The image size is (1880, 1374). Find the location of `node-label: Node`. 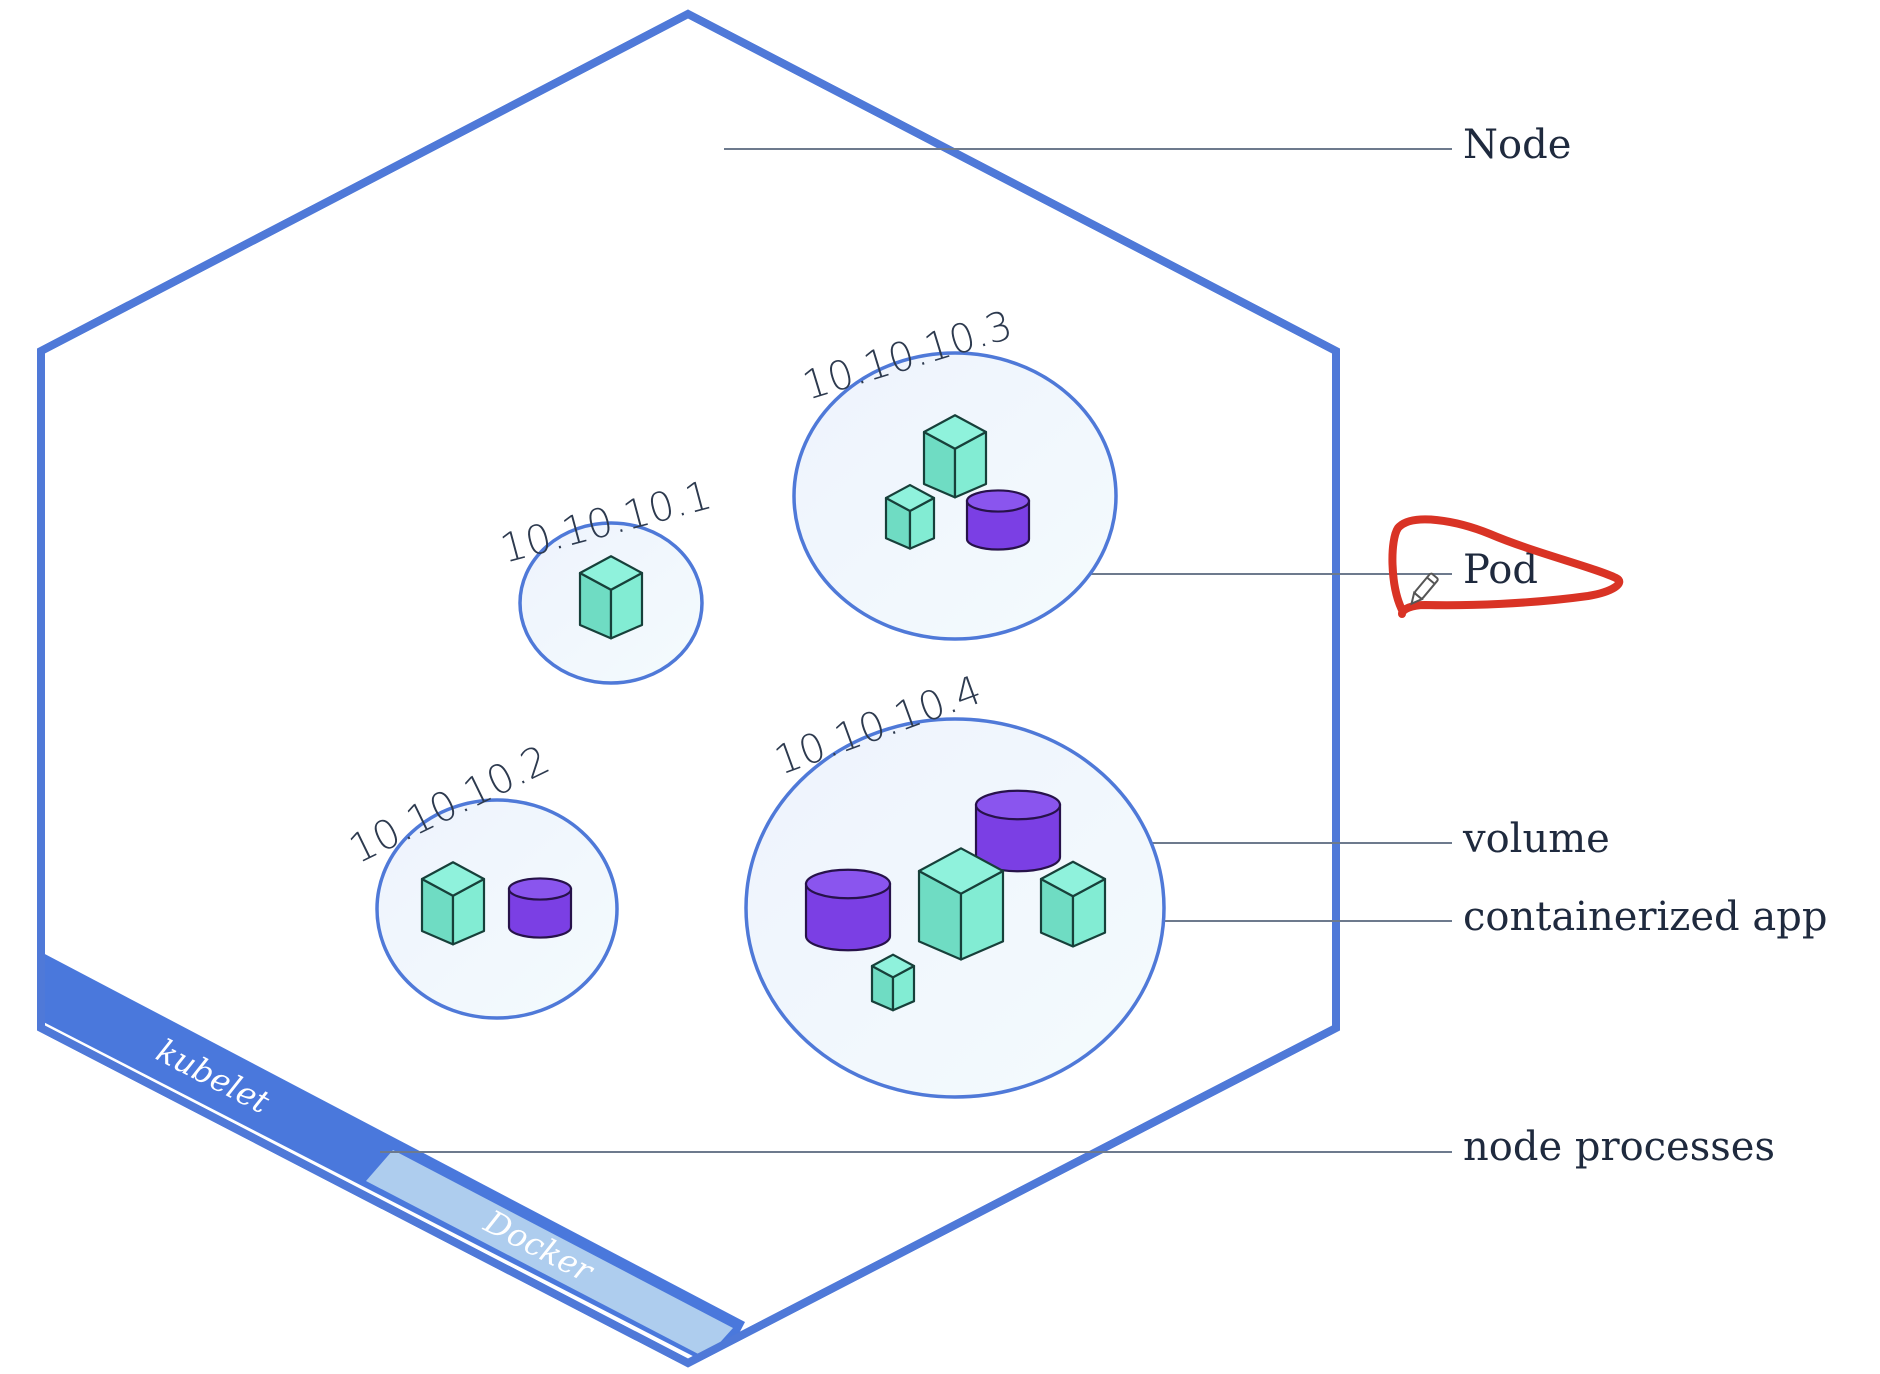

node-label: Node is located at coordinates (1517, 145).